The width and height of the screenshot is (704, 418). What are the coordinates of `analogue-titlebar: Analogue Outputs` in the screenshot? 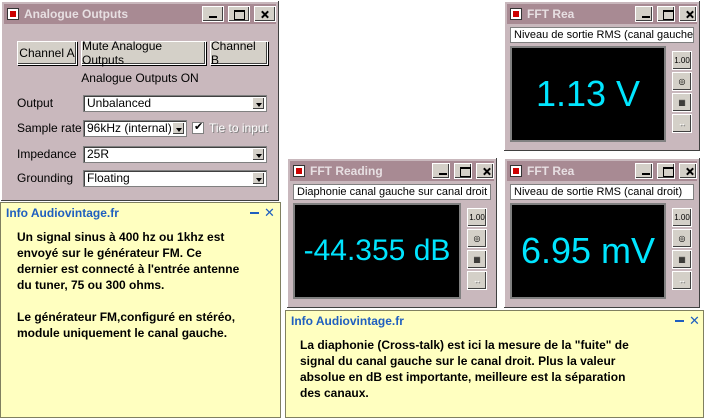 It's located at (140, 14).